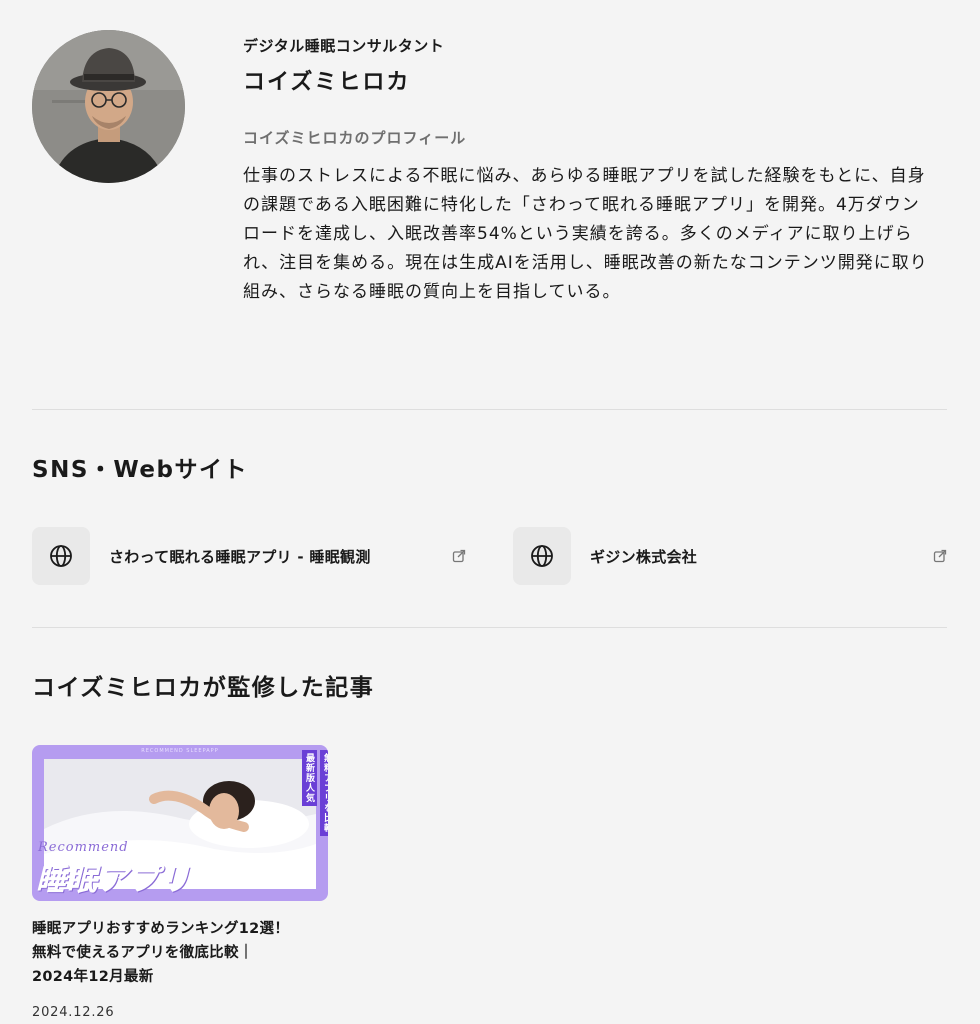 This screenshot has width=980, height=1024. Describe the element at coordinates (309, 778) in the screenshot. I see `thumb-tag: 最新版人気` at that location.